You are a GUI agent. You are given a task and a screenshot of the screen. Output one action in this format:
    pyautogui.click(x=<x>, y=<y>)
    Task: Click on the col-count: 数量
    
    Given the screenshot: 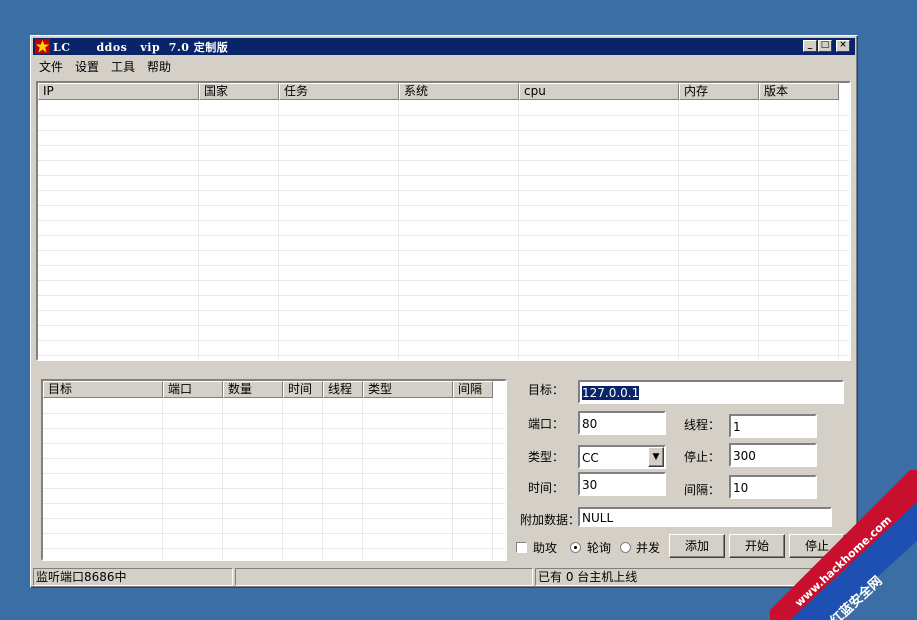 What is the action you would take?
    pyautogui.click(x=253, y=389)
    